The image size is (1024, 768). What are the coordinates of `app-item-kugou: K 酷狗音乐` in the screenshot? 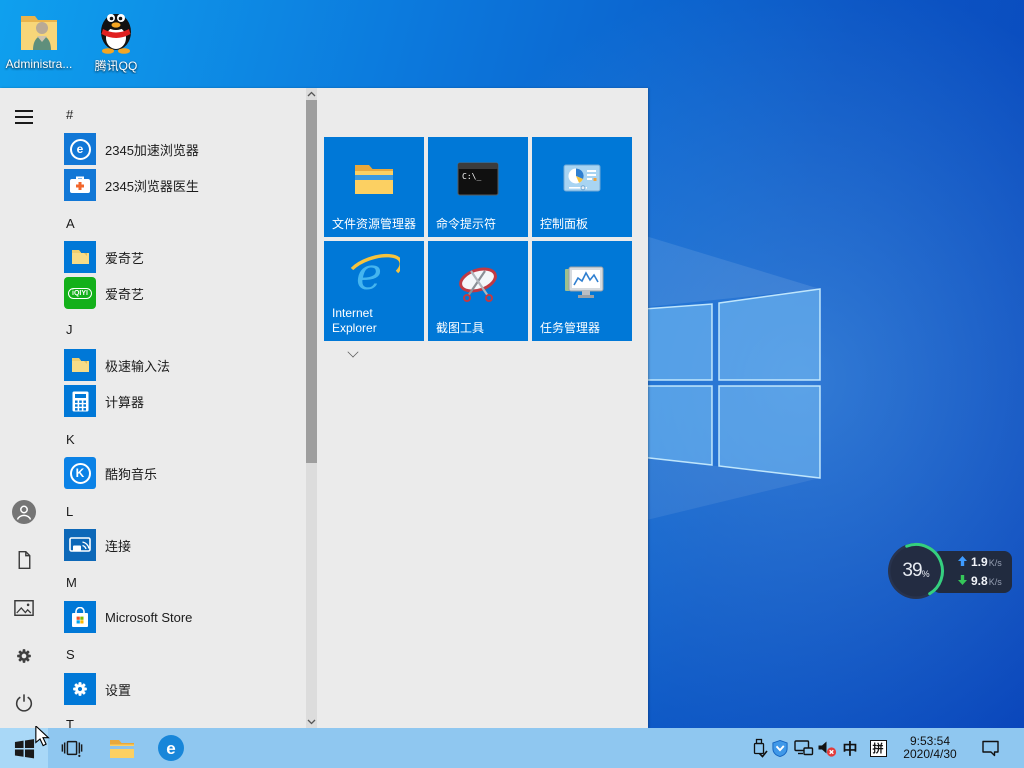 It's located at (110, 473).